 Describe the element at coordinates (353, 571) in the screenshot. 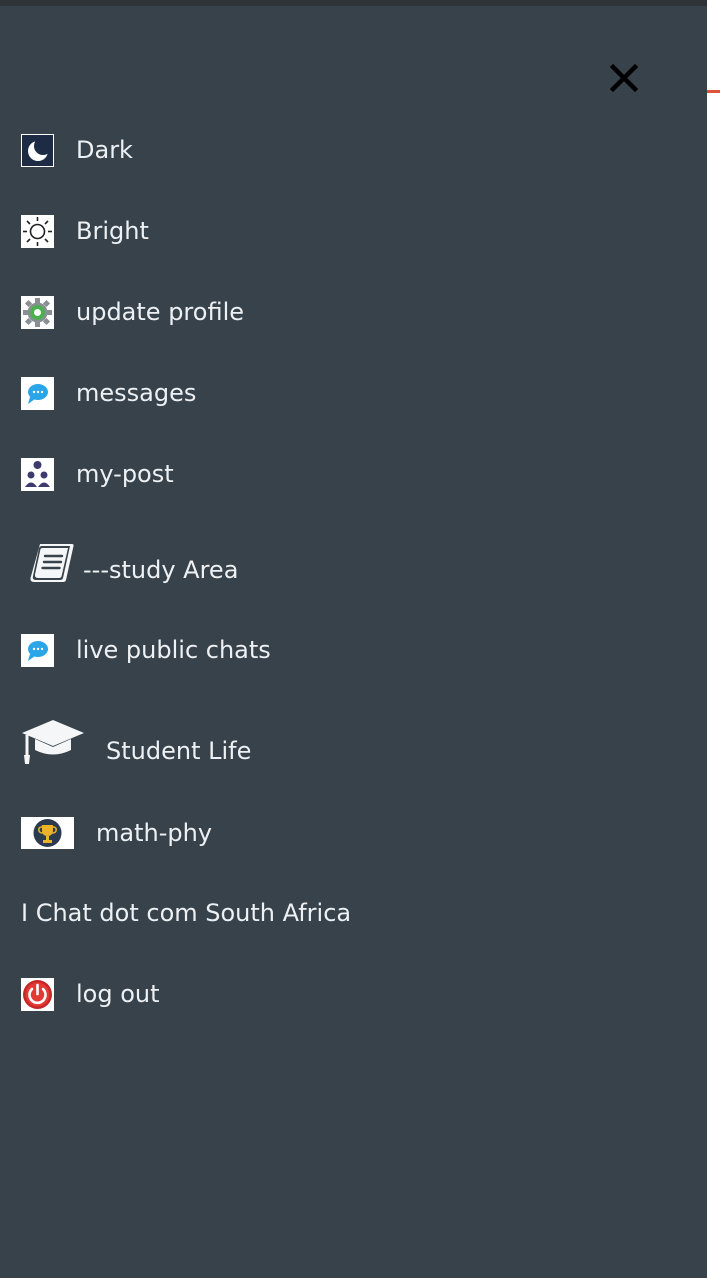

I see `menu-item-study-area: ---study Area` at that location.